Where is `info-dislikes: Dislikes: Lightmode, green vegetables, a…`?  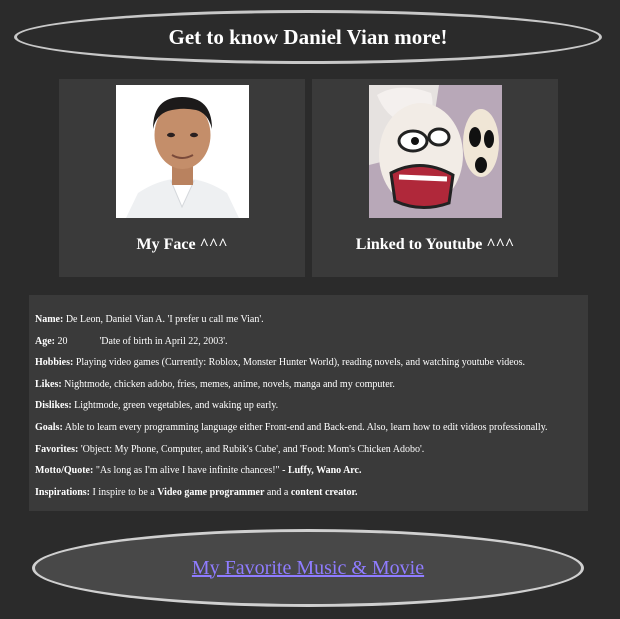 info-dislikes: Dislikes: Lightmode, green vegetables, a… is located at coordinates (157, 406).